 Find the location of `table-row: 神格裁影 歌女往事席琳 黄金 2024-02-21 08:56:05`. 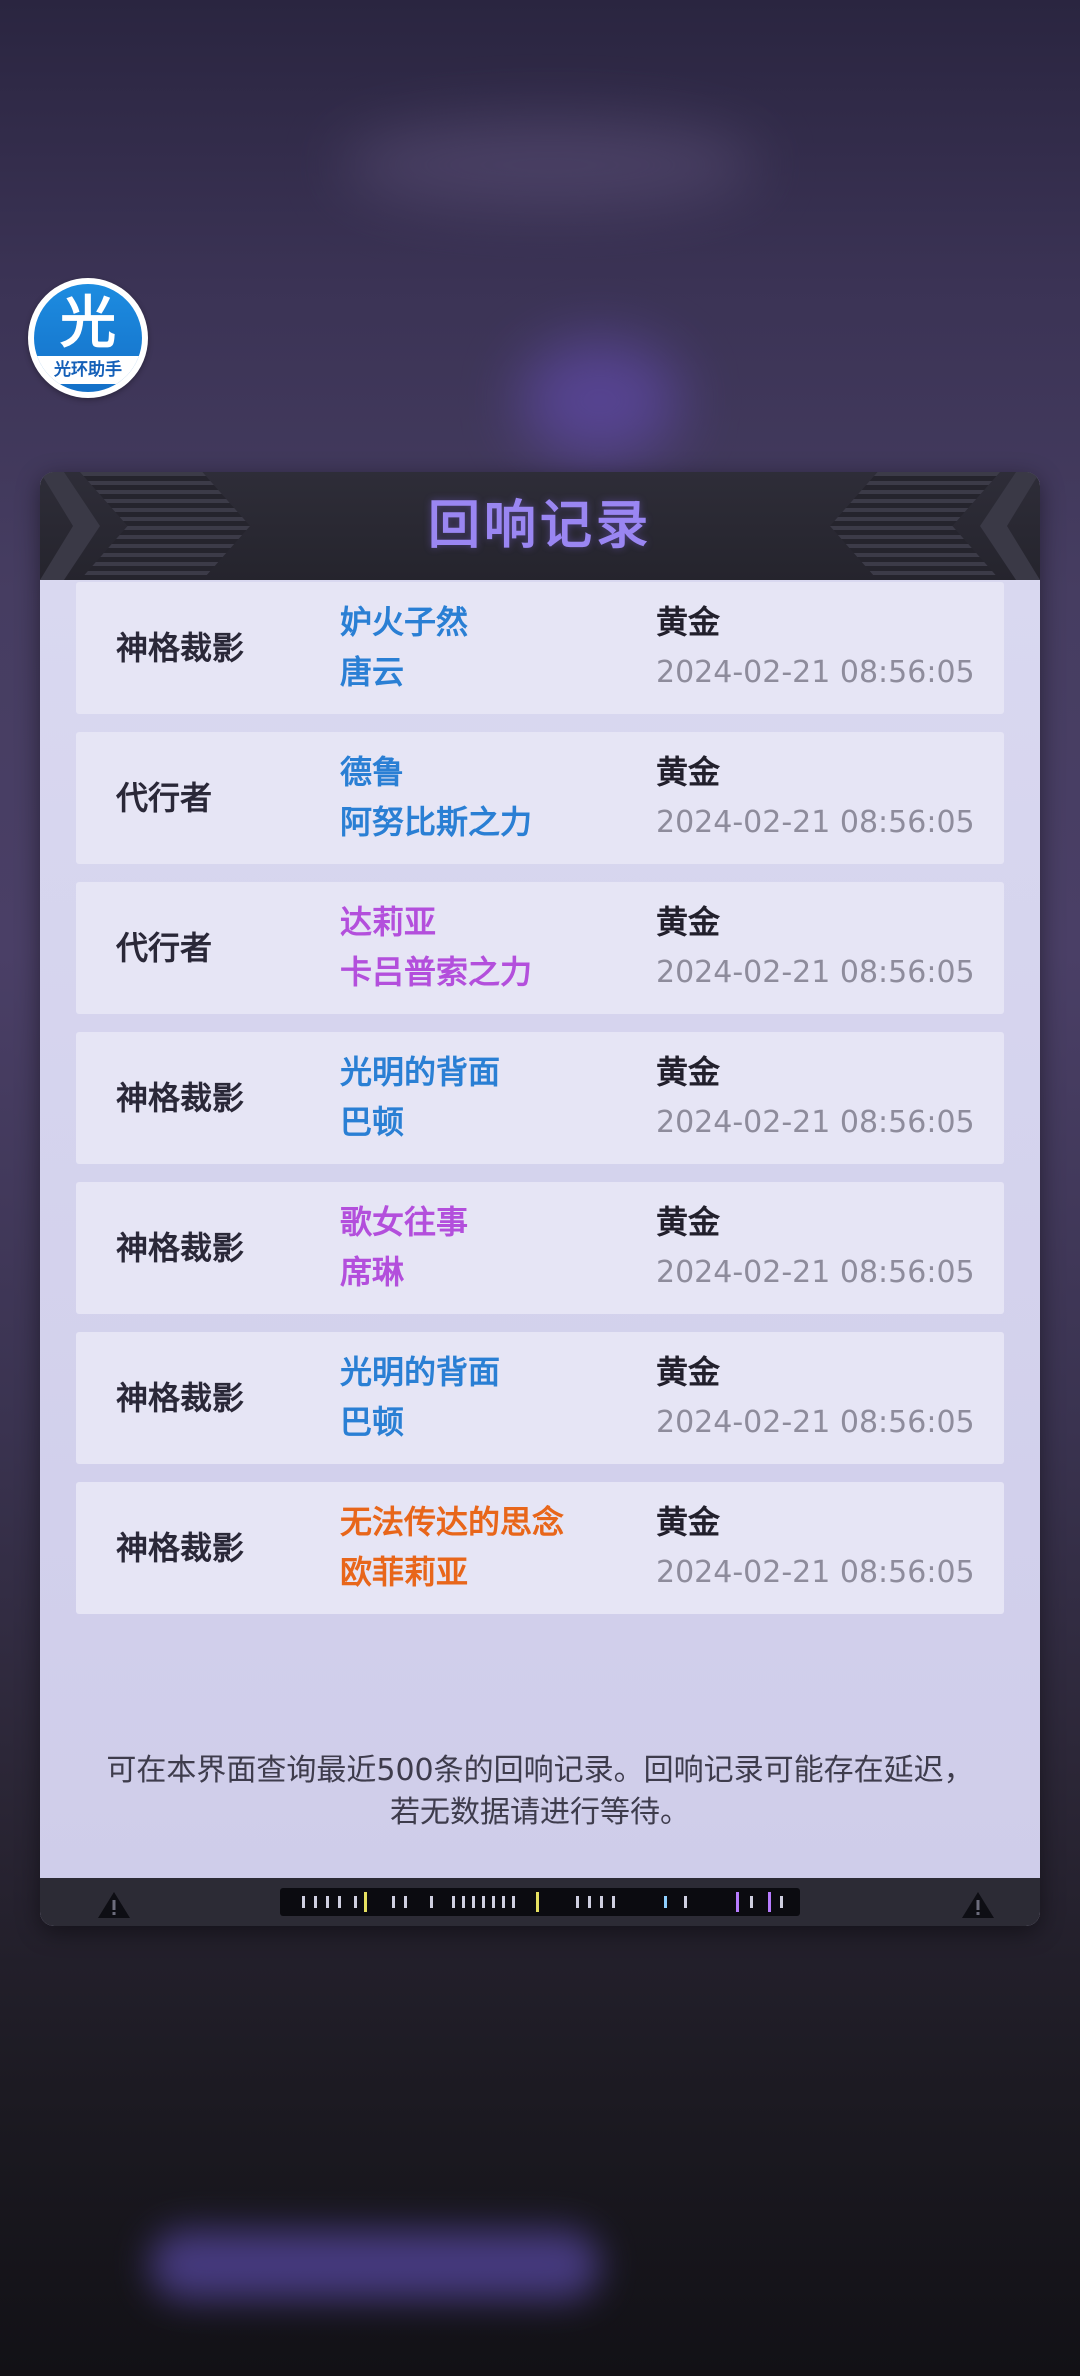

table-row: 神格裁影 歌女往事席琳 黄金 2024-02-21 08:56:05 is located at coordinates (540, 1248).